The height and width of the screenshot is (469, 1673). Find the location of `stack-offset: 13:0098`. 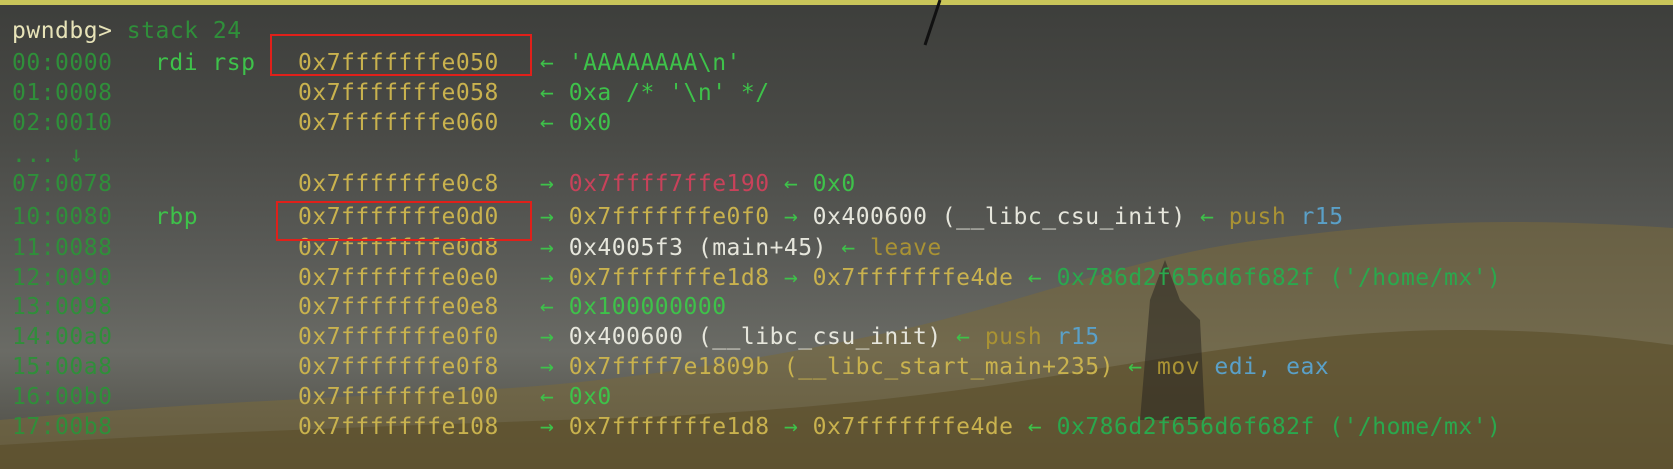

stack-offset: 13:0098 is located at coordinates (62, 307).